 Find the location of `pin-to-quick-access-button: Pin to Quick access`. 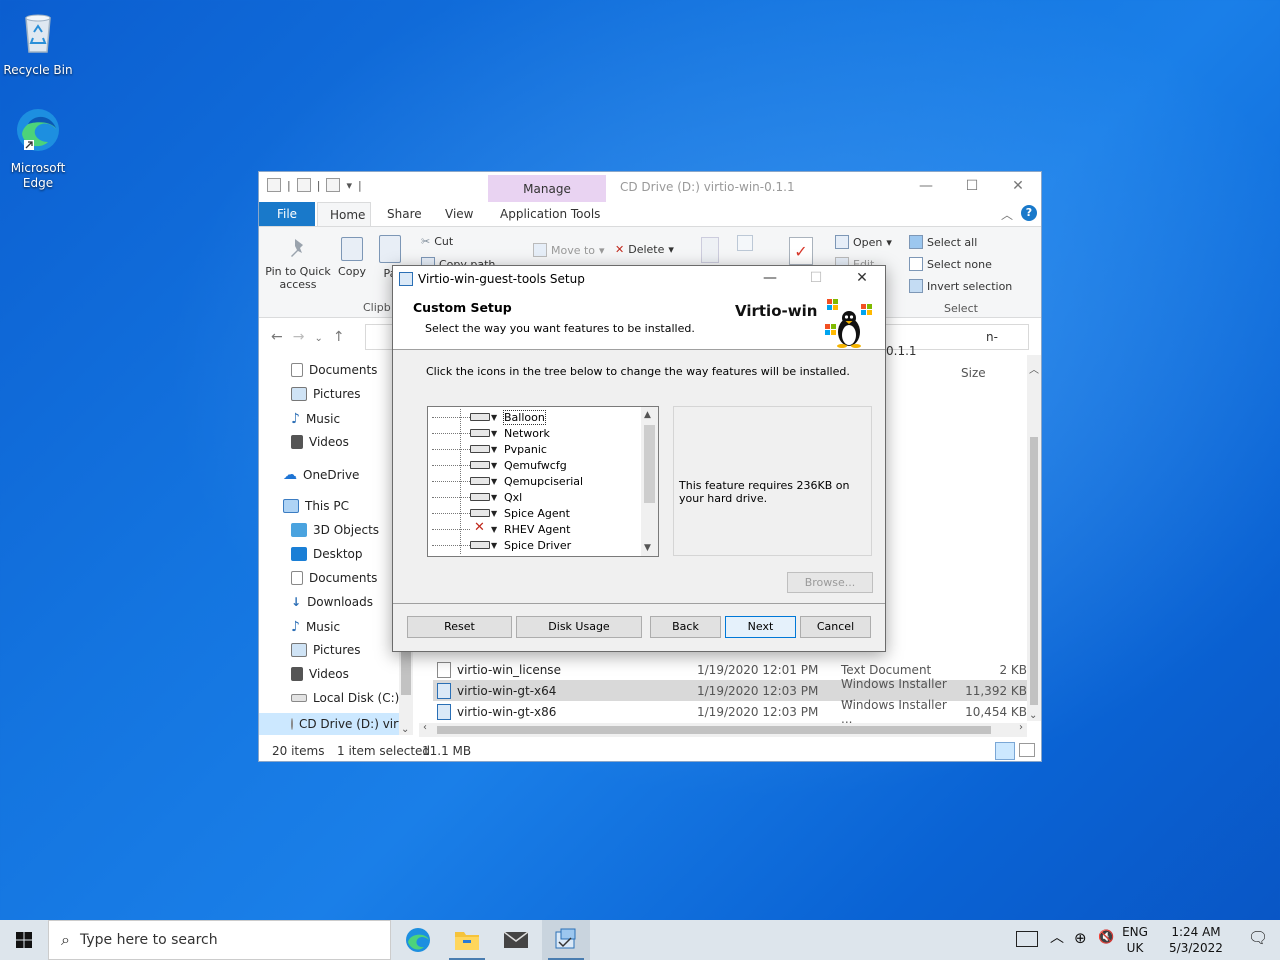

pin-to-quick-access-button: Pin to Quick access is located at coordinates (298, 264).